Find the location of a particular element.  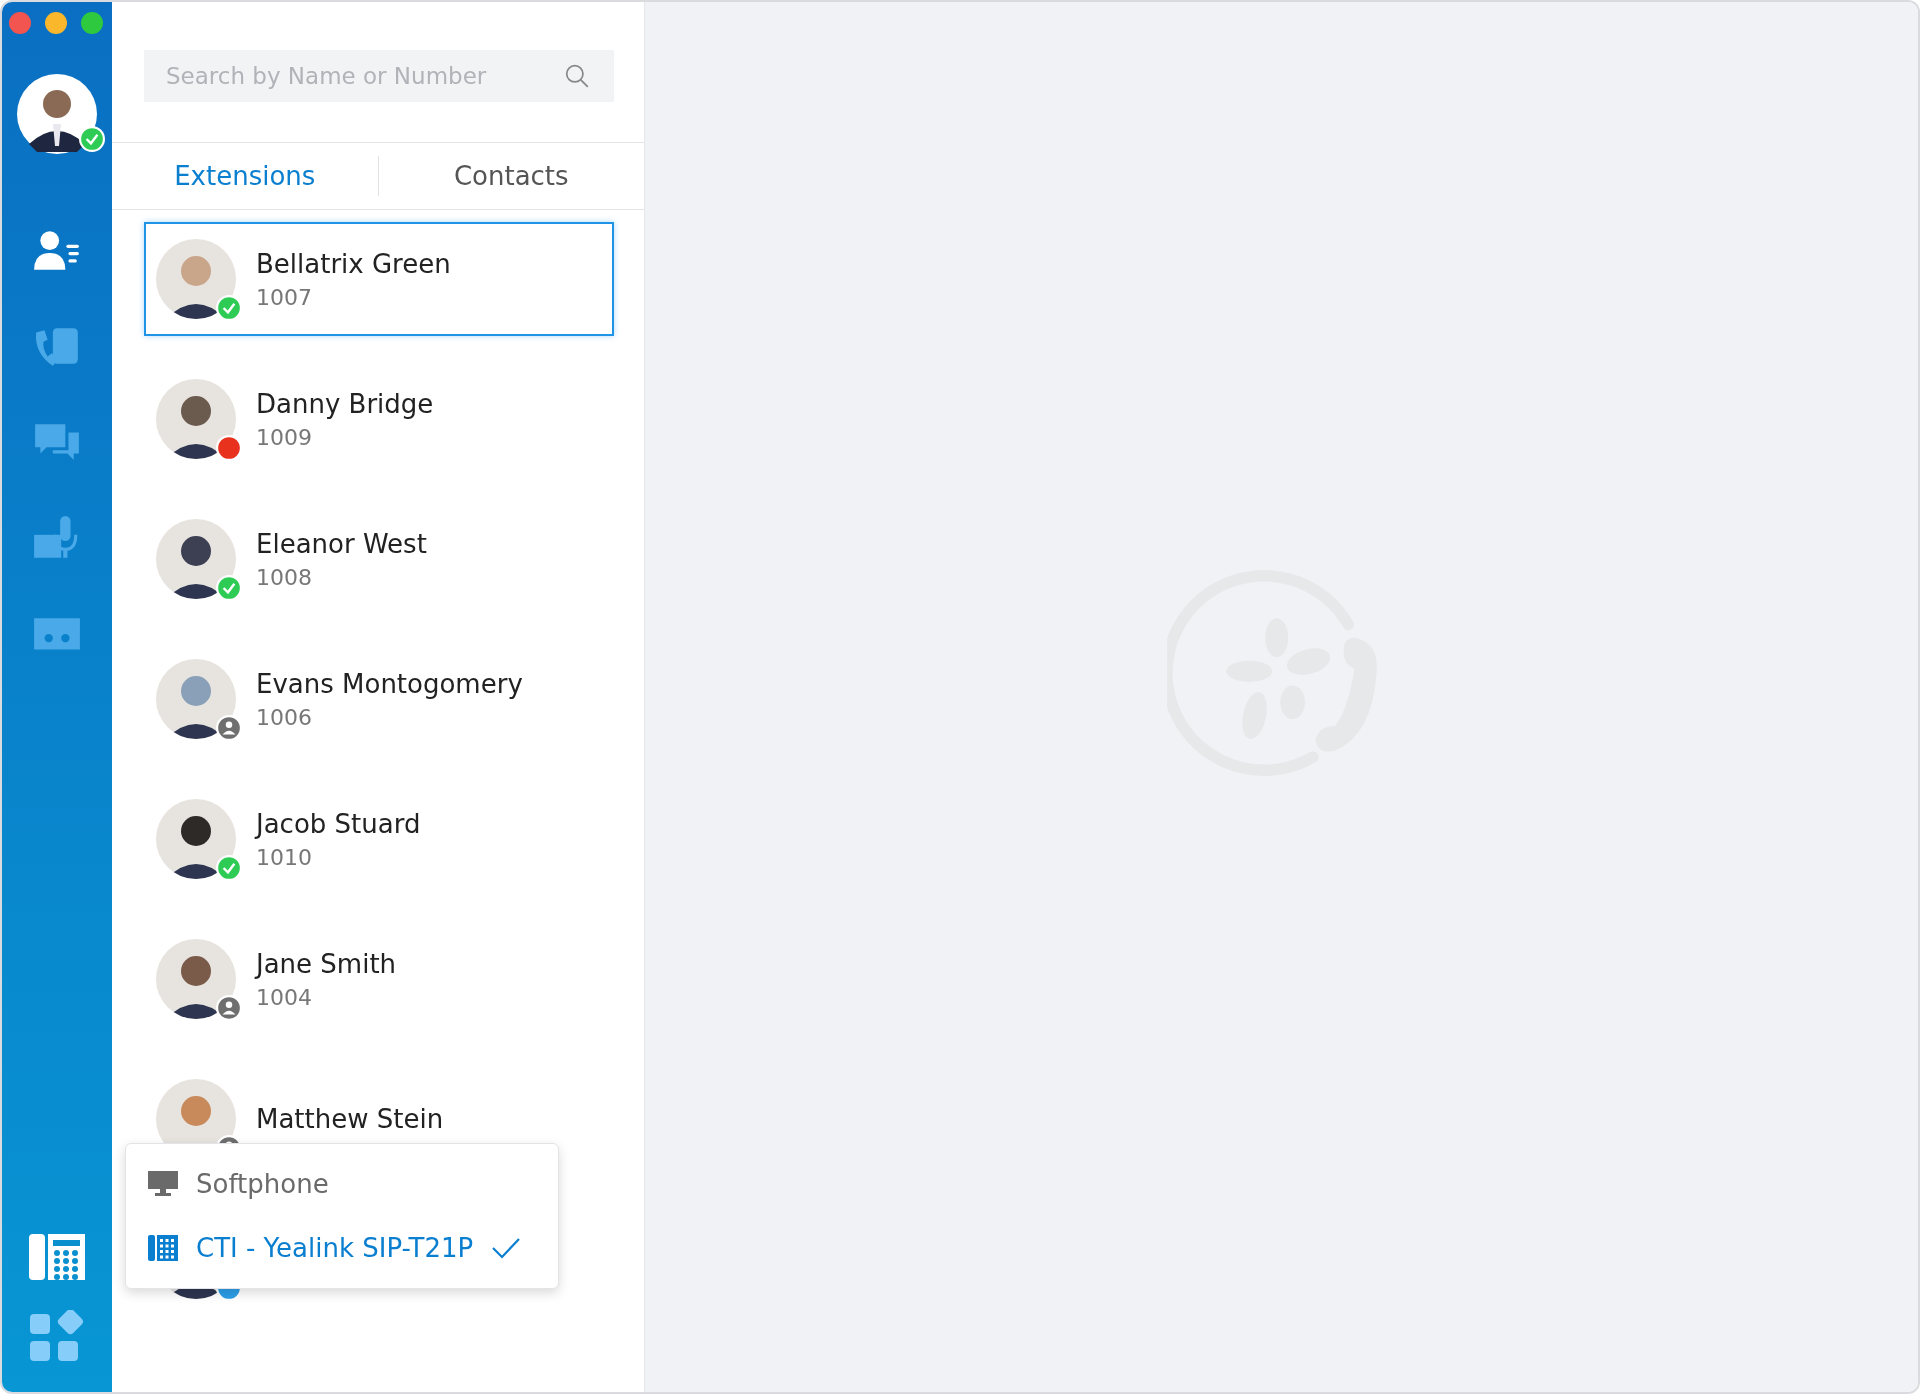

extension-item: Danny Bridge 1009 is located at coordinates (379, 419).